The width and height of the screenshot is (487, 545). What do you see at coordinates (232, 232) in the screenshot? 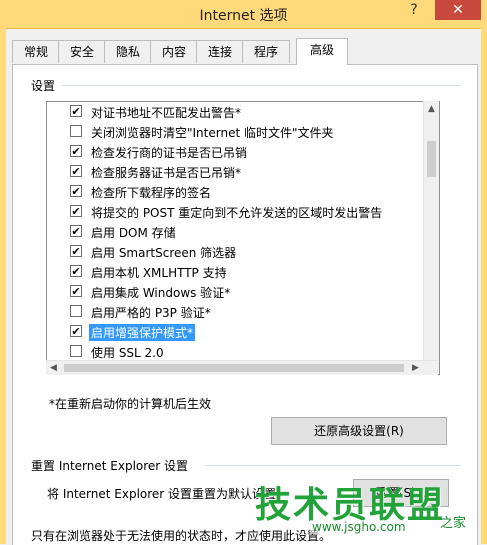
I see `settings-row: ✔ 启用 DOM 存储` at bounding box center [232, 232].